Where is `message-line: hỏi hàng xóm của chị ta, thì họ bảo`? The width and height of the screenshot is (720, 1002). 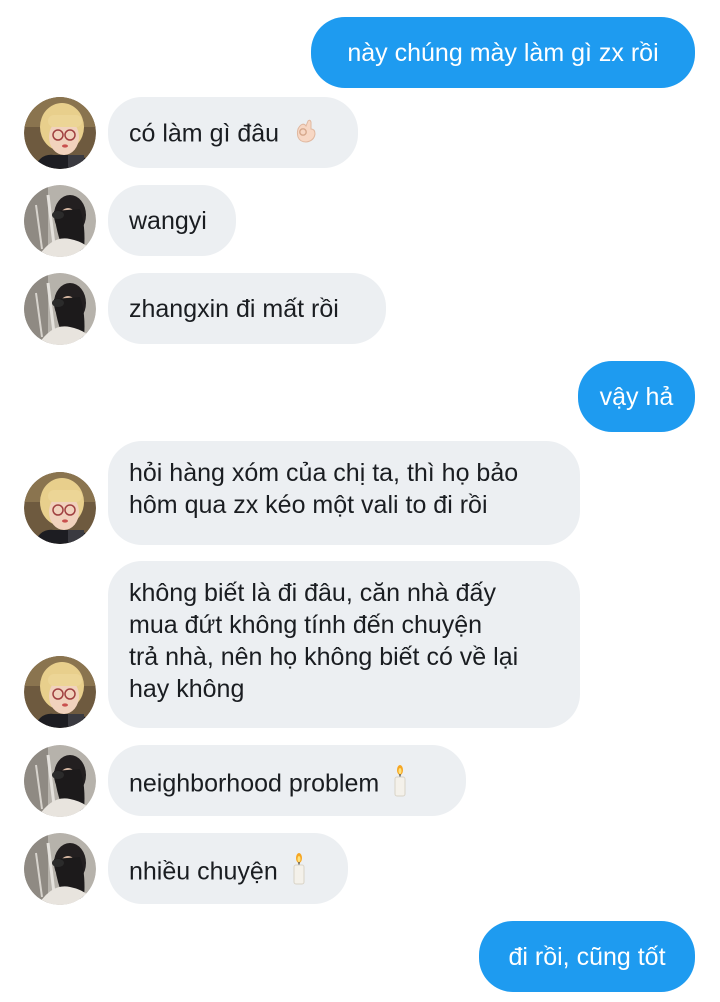
message-line: hỏi hàng xóm của chị ta, thì họ bảo is located at coordinates (324, 473).